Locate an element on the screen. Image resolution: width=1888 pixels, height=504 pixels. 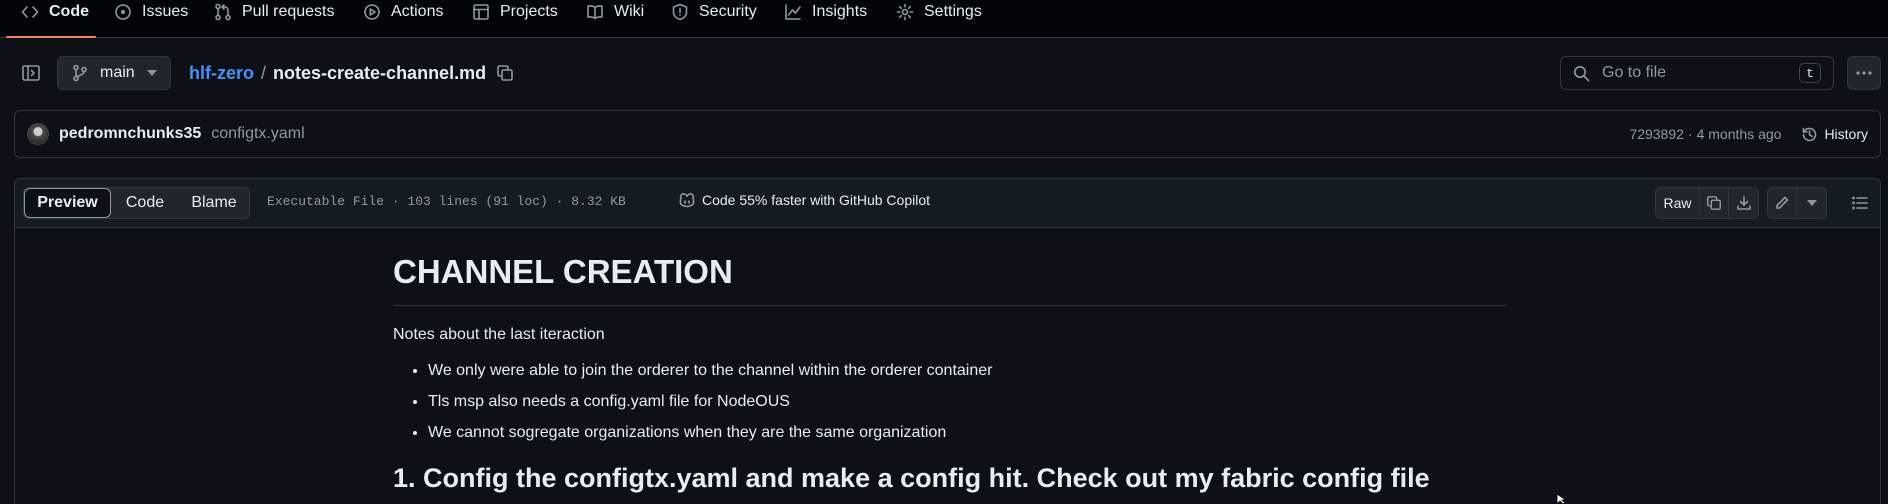
edit-button-group is located at coordinates (1797, 203).